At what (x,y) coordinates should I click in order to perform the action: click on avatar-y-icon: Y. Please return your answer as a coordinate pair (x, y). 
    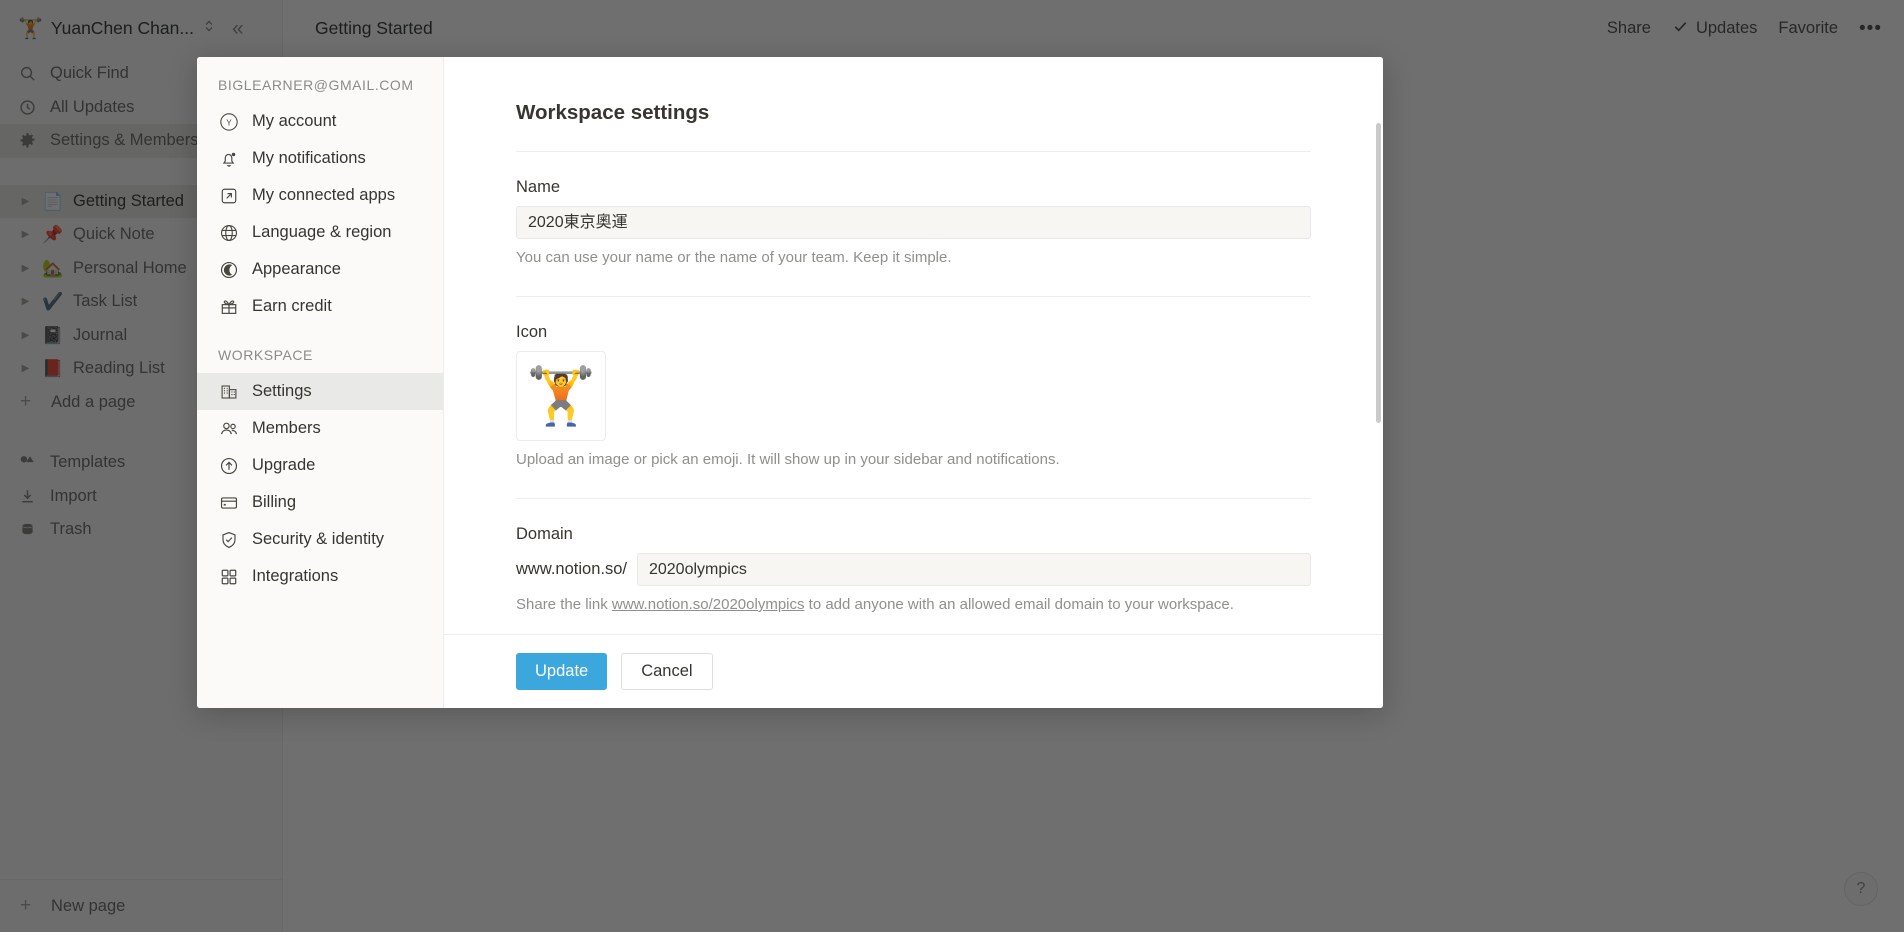
    Looking at the image, I should click on (228, 121).